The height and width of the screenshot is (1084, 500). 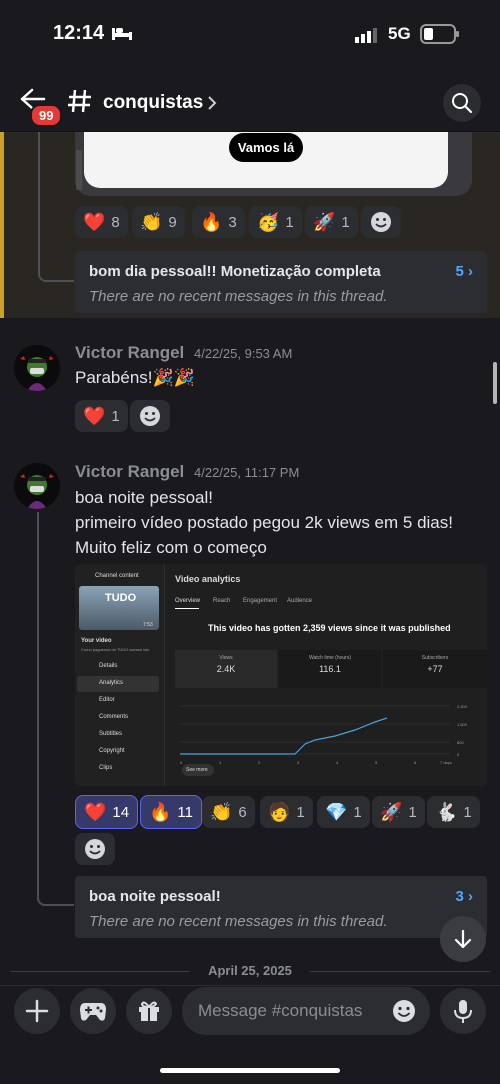 I want to click on y-tick: 800, so click(x=460, y=742).